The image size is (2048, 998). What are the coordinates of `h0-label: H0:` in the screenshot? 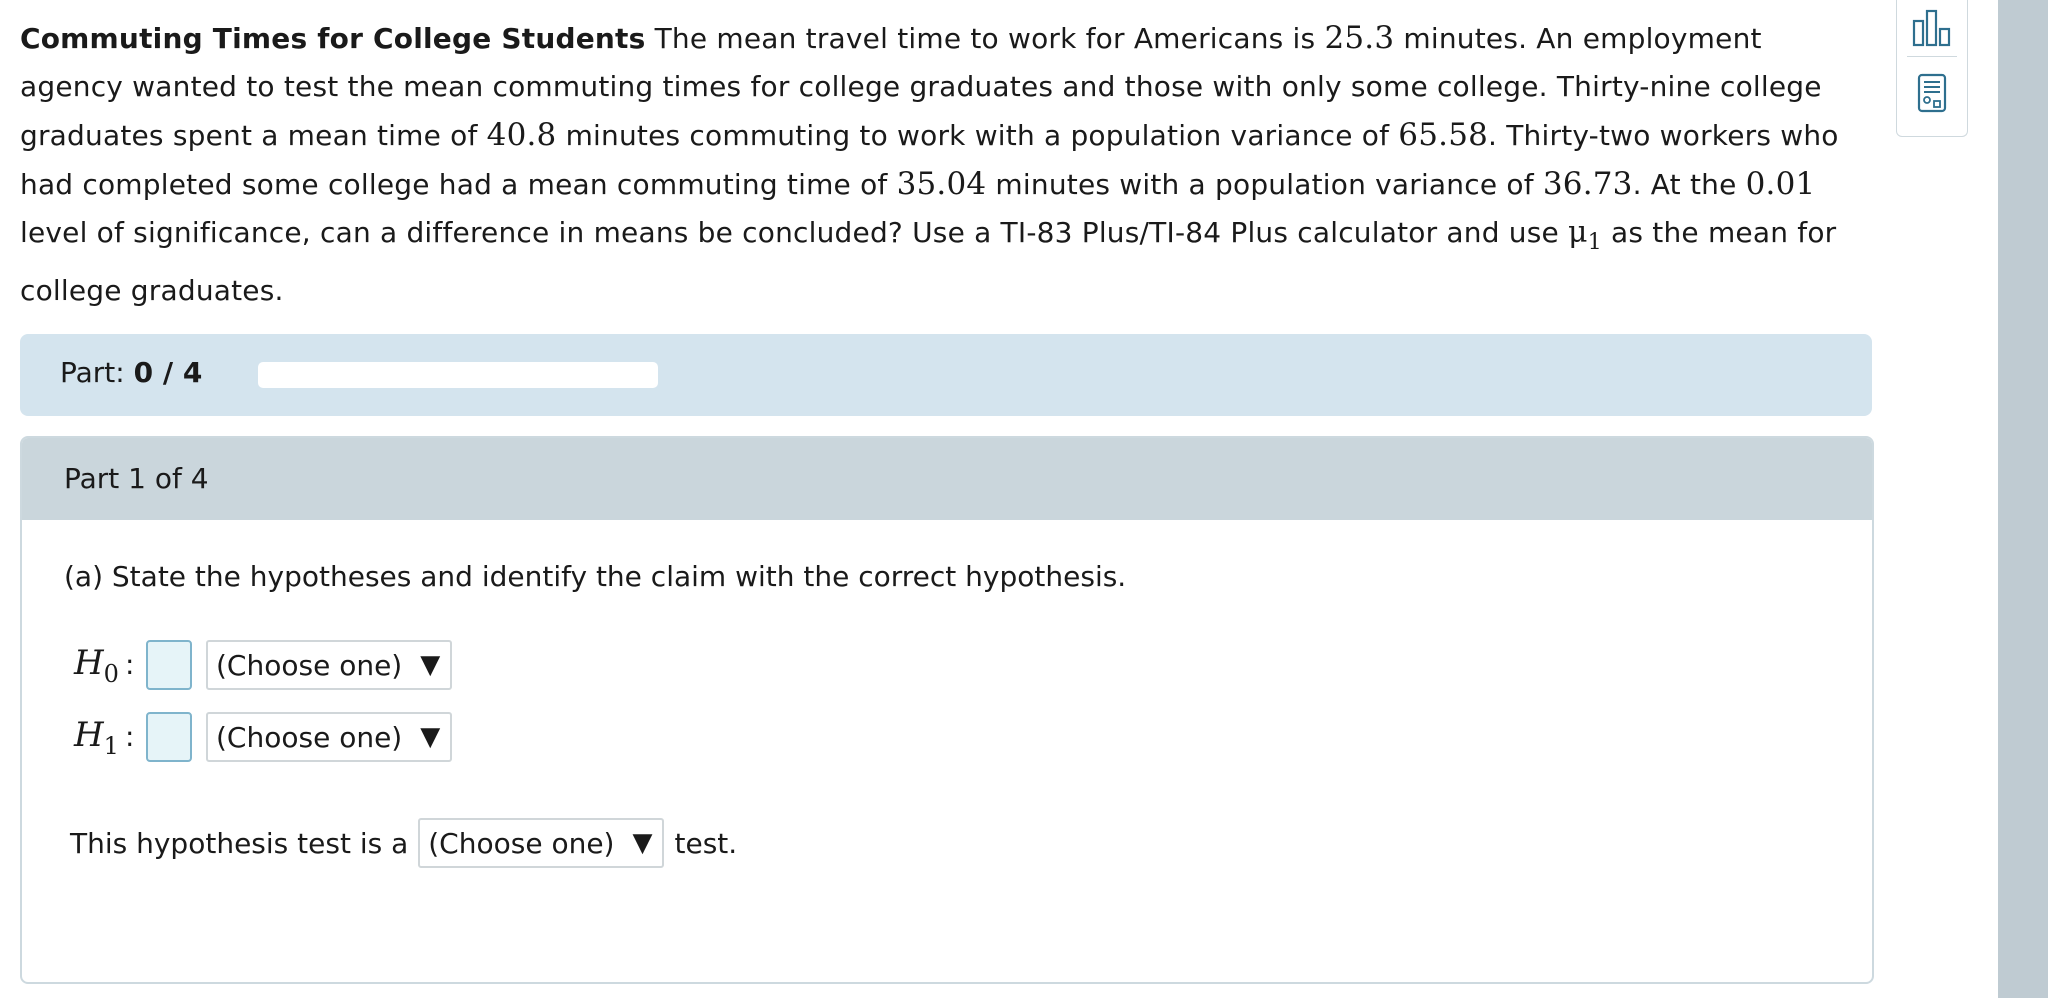 It's located at (104, 665).